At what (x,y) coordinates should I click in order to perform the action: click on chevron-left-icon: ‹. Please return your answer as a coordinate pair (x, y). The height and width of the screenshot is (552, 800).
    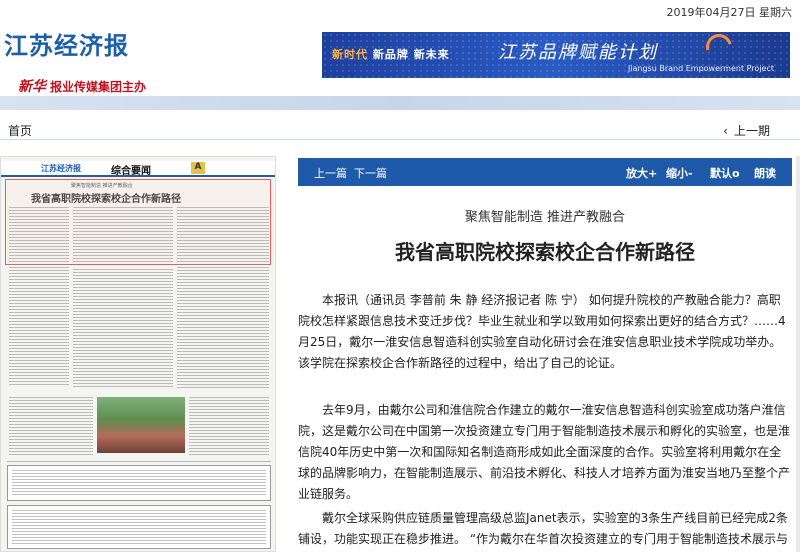
    Looking at the image, I should click on (725, 131).